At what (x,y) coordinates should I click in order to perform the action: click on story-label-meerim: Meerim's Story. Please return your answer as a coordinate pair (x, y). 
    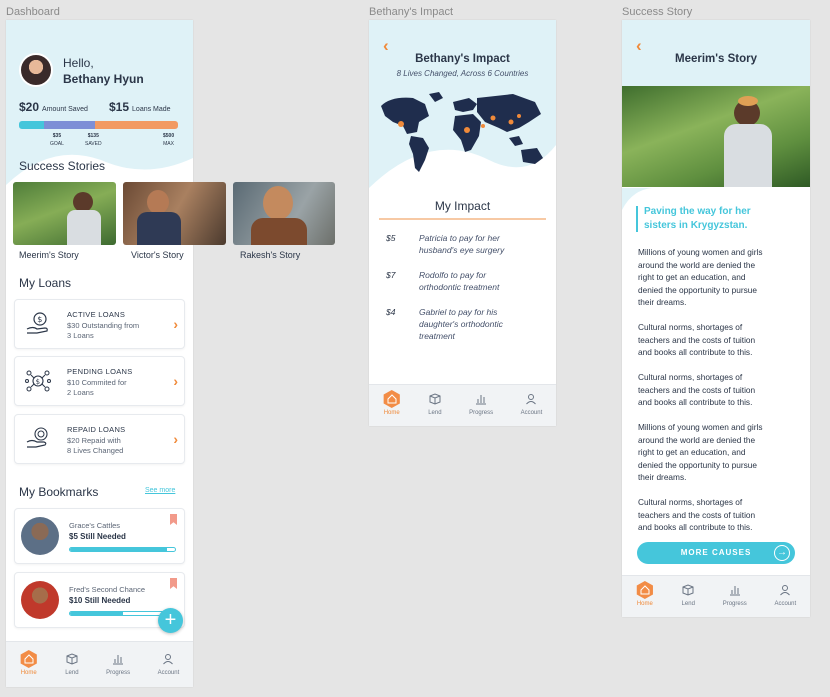
    Looking at the image, I should click on (49, 255).